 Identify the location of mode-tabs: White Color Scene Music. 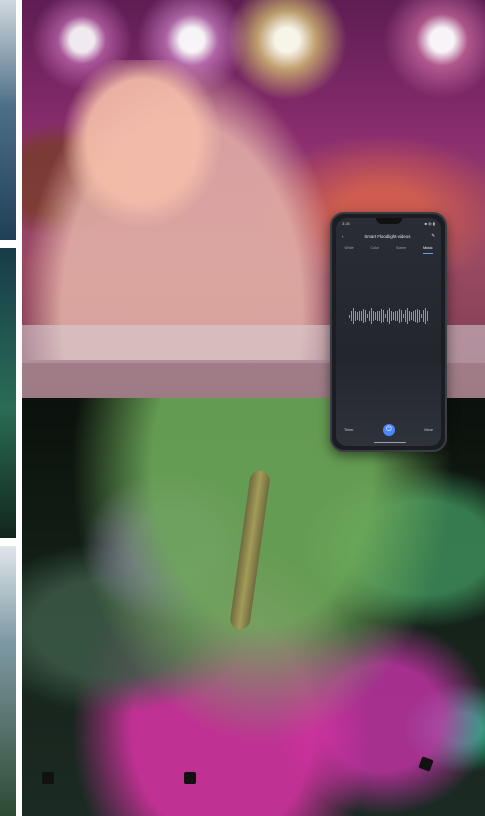
(388, 250).